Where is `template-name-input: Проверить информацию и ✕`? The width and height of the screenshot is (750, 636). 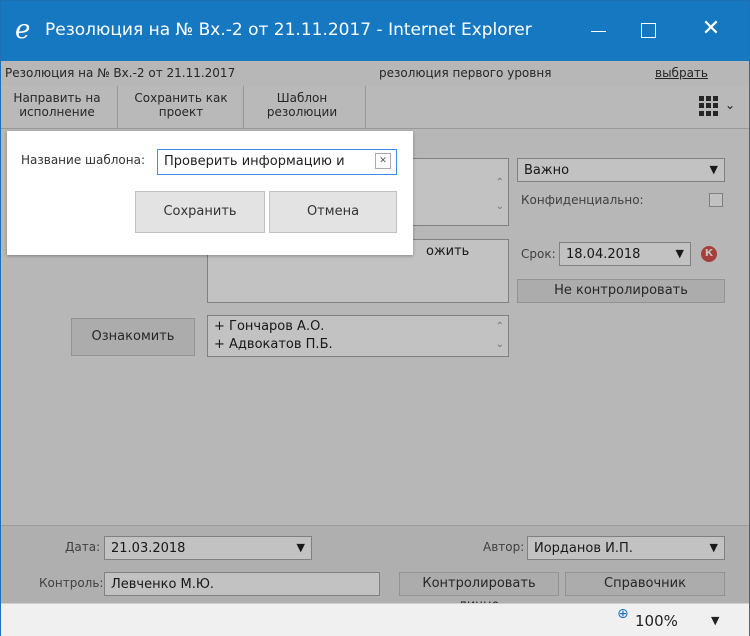
template-name-input: Проверить информацию и ✕ is located at coordinates (277, 162).